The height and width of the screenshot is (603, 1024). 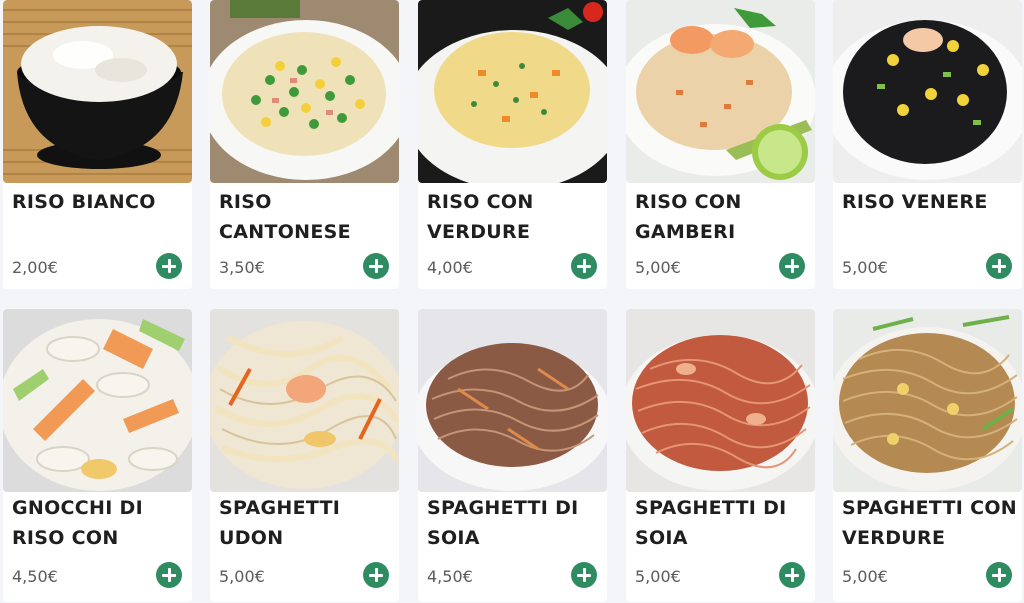 I want to click on dish-name: RISO BIANCO, so click(x=84, y=202).